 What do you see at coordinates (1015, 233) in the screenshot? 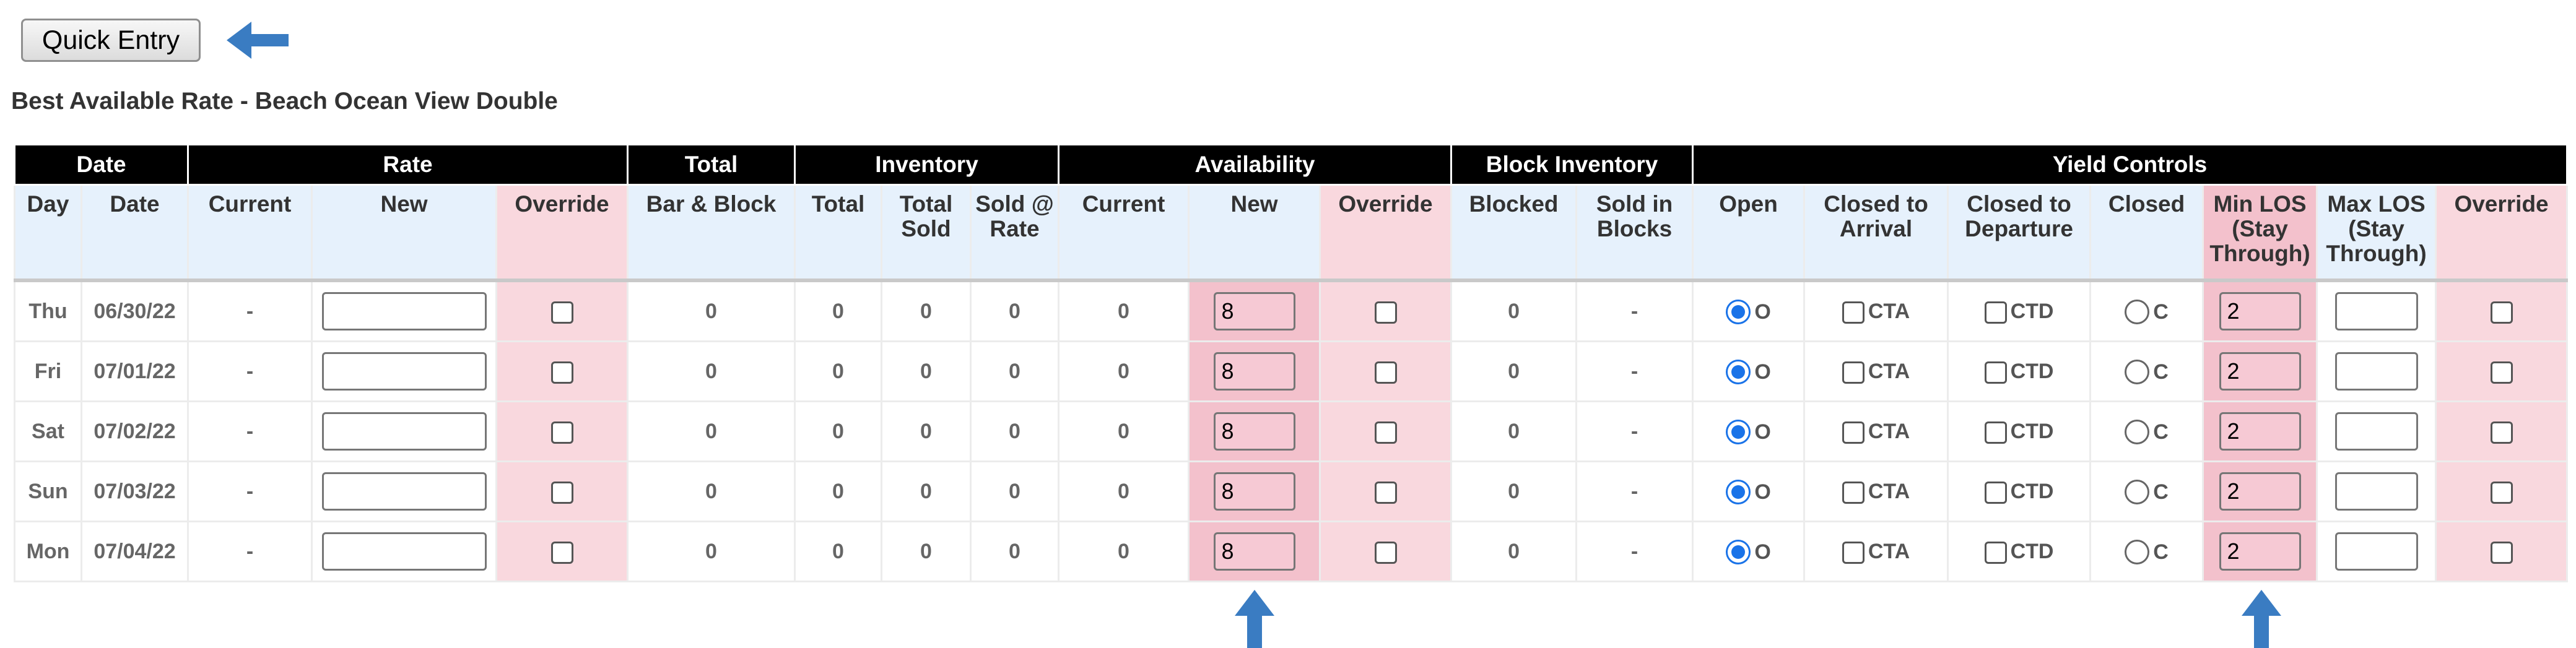
I see `col-inv-sold-rate: Sold @ Rate` at bounding box center [1015, 233].